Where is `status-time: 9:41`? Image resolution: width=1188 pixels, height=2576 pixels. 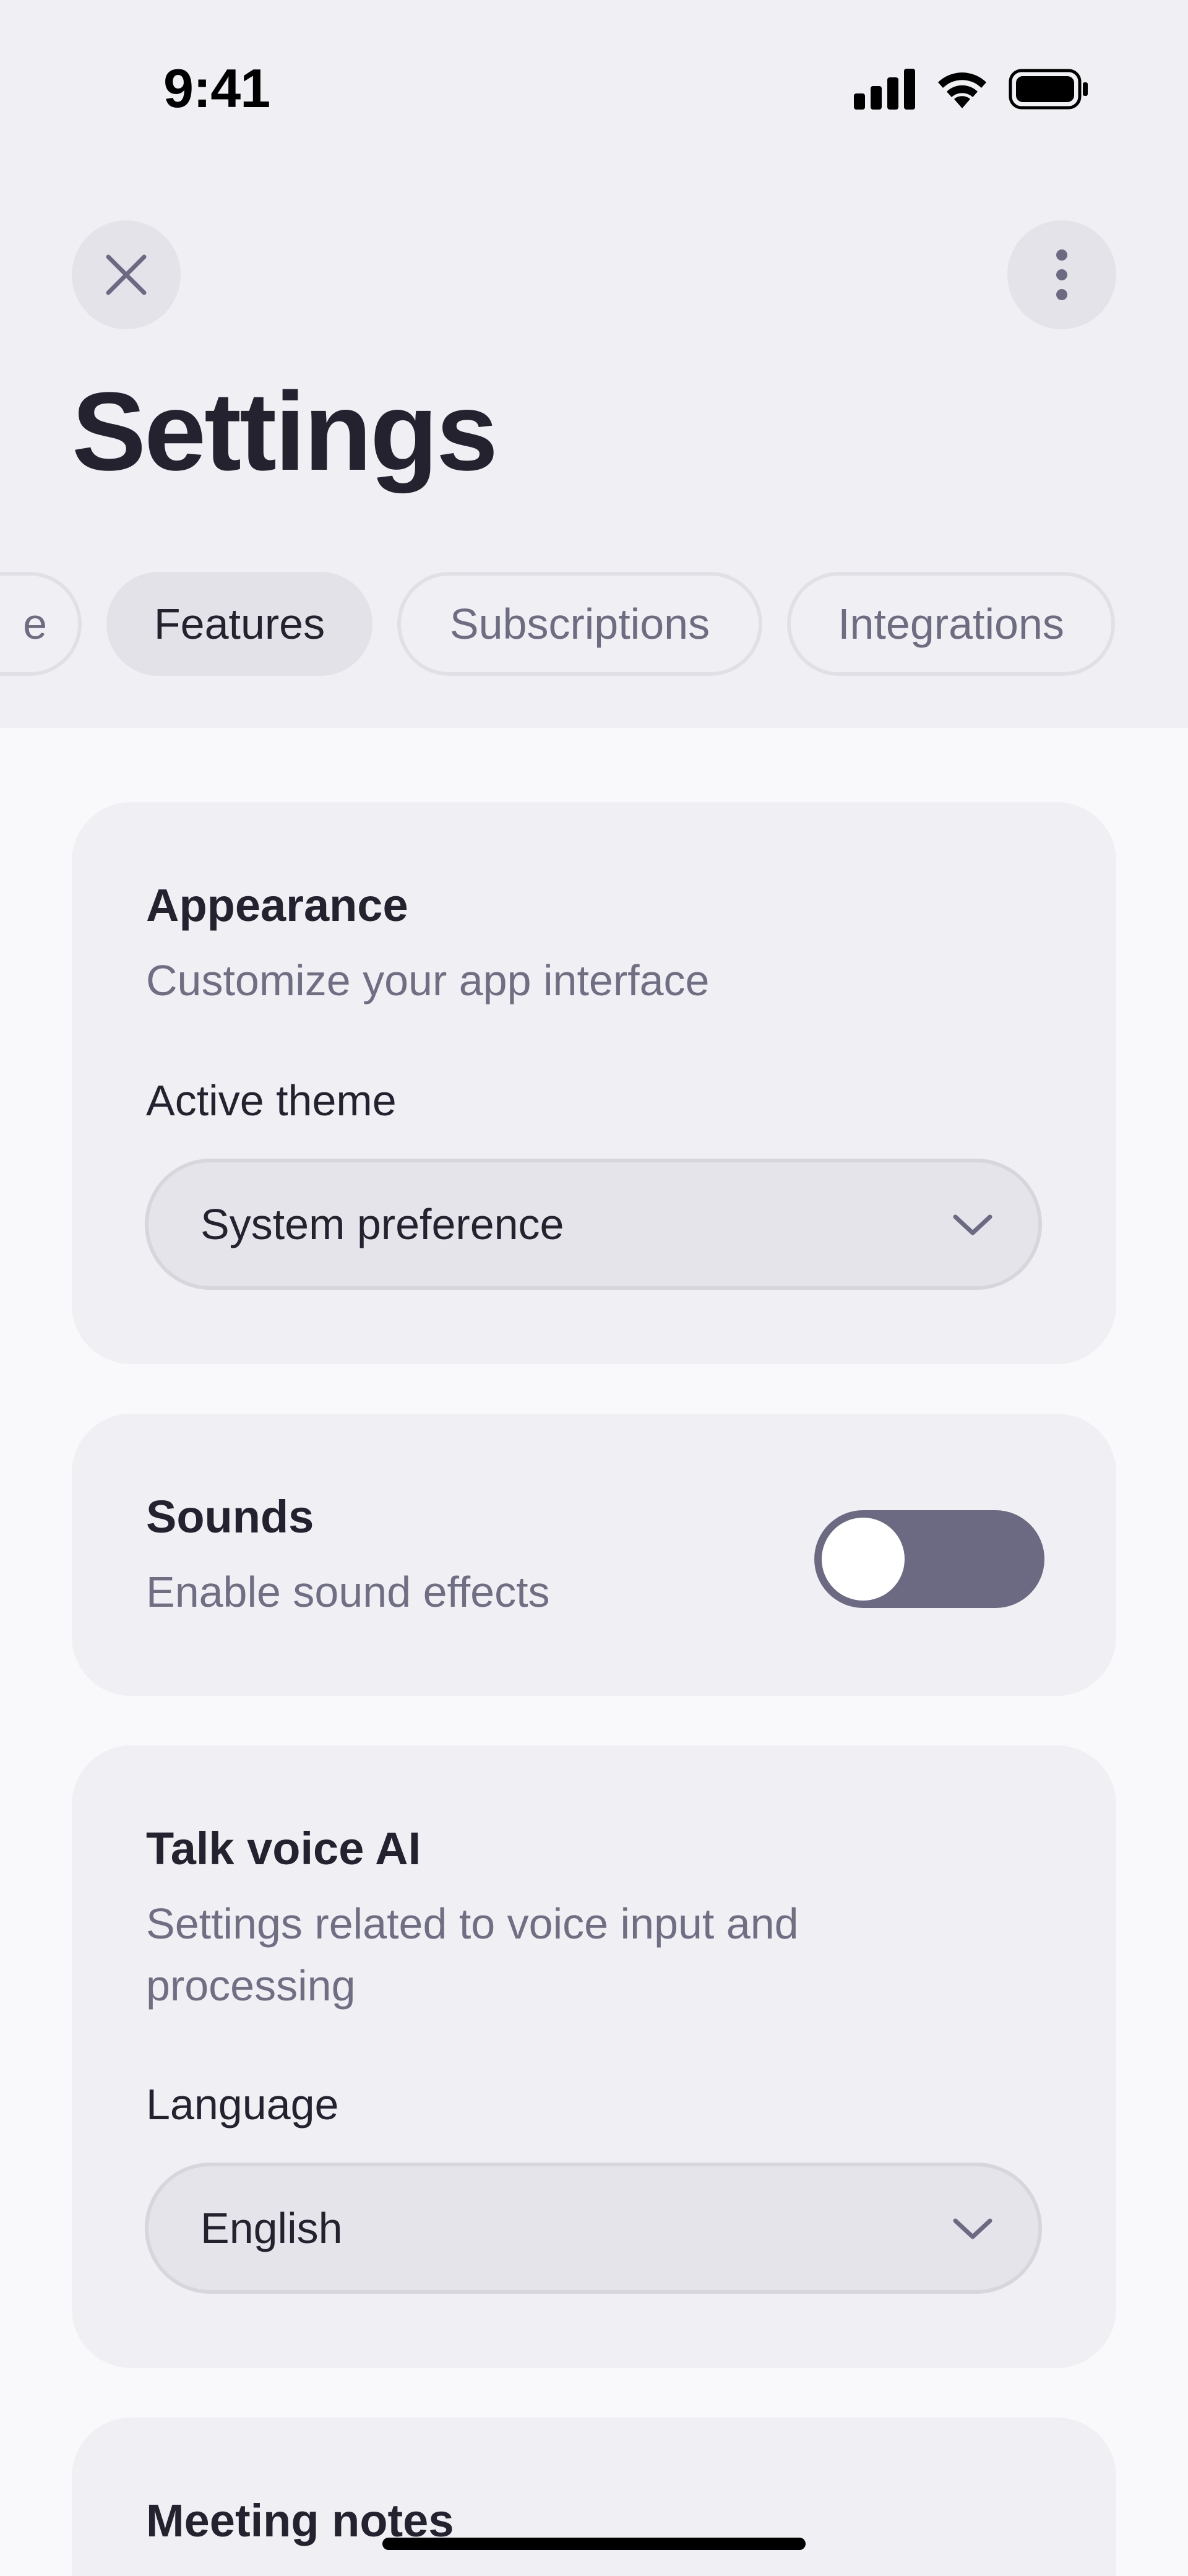 status-time: 9:41 is located at coordinates (216, 88).